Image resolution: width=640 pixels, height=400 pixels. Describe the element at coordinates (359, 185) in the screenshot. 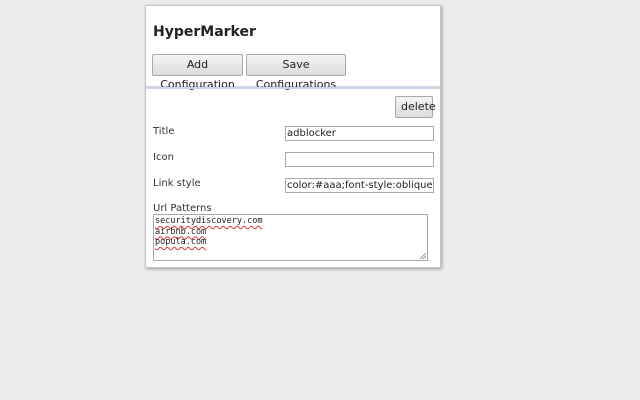

I see `link-style-input` at that location.